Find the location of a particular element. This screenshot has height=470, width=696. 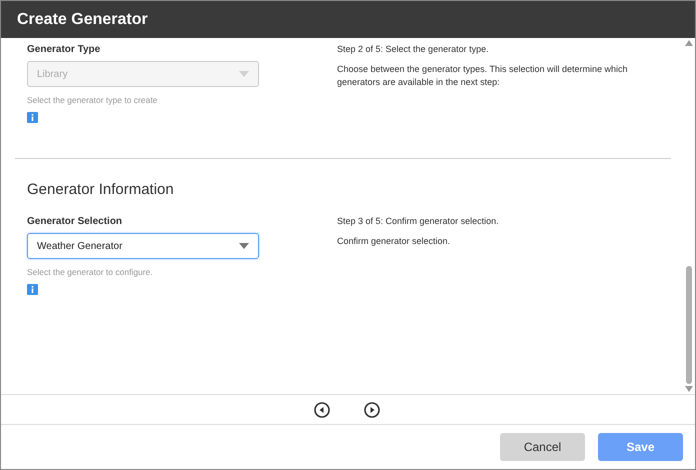

step-description: Confirm generator selection. is located at coordinates (394, 241).